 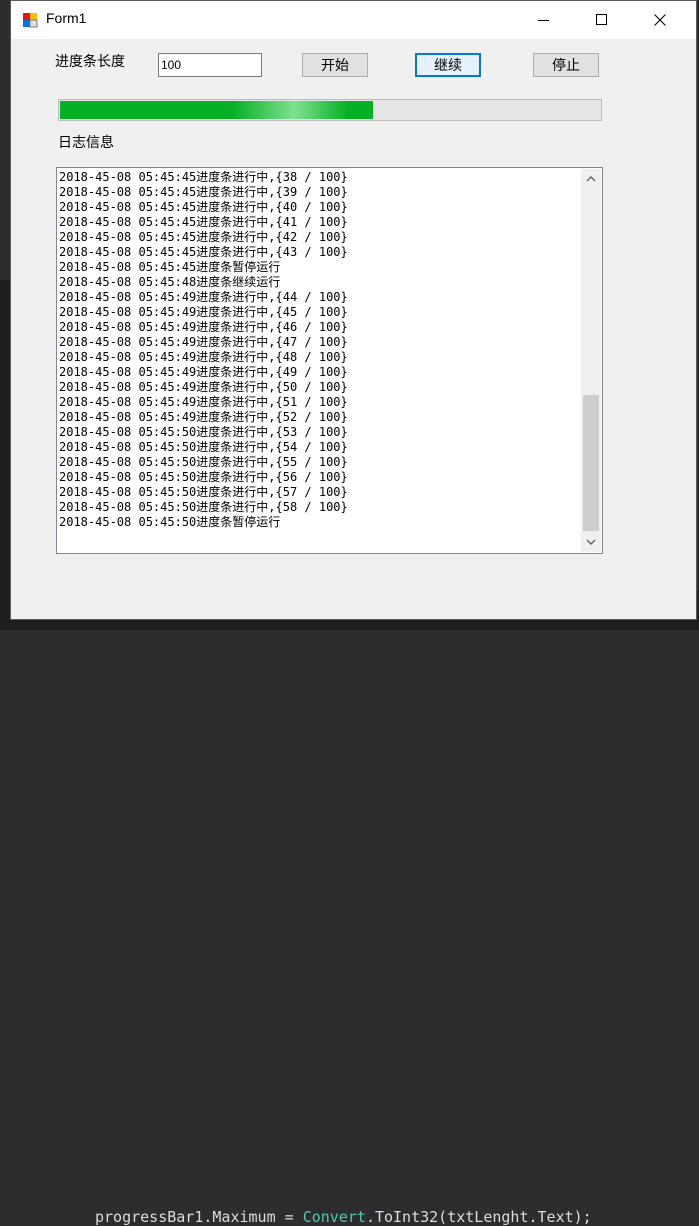 I want to click on log-line: 2018-45-08 05:45:50进度条进行中,{55 / 100}, so click(x=203, y=462).